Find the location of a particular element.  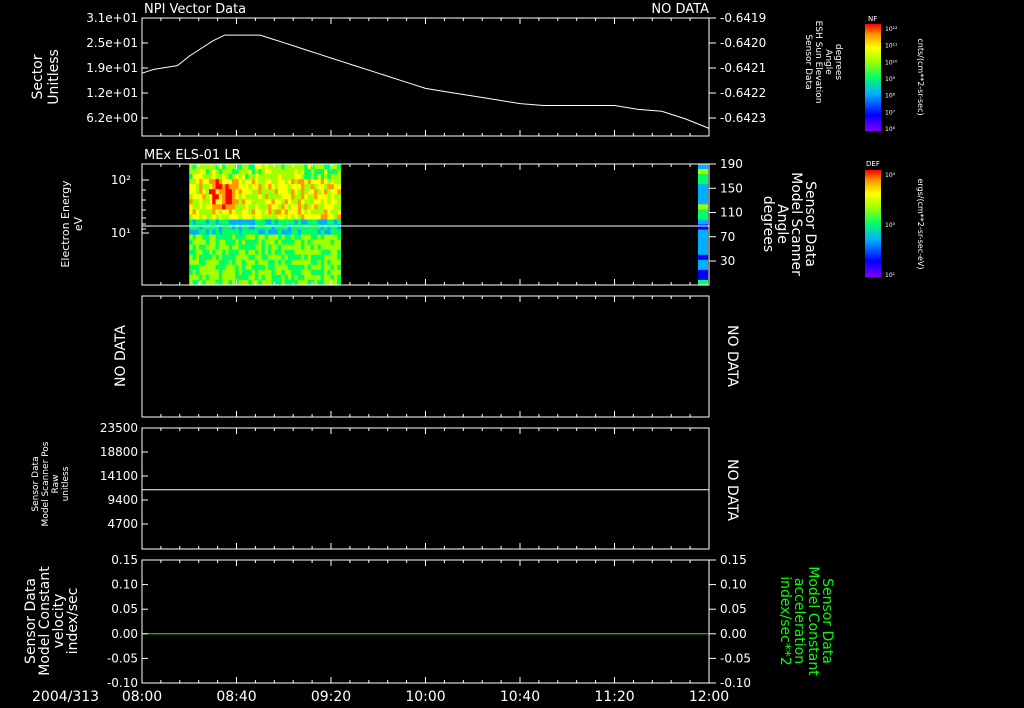

colorbar-nf-tick-label: 10⁸ is located at coordinates (890, 96).